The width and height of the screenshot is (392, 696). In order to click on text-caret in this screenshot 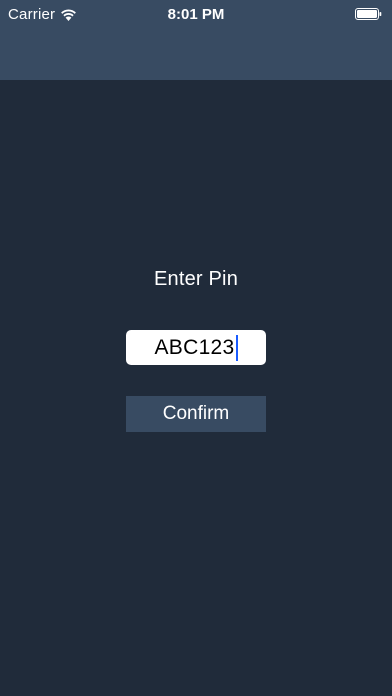, I will do `click(236, 347)`.